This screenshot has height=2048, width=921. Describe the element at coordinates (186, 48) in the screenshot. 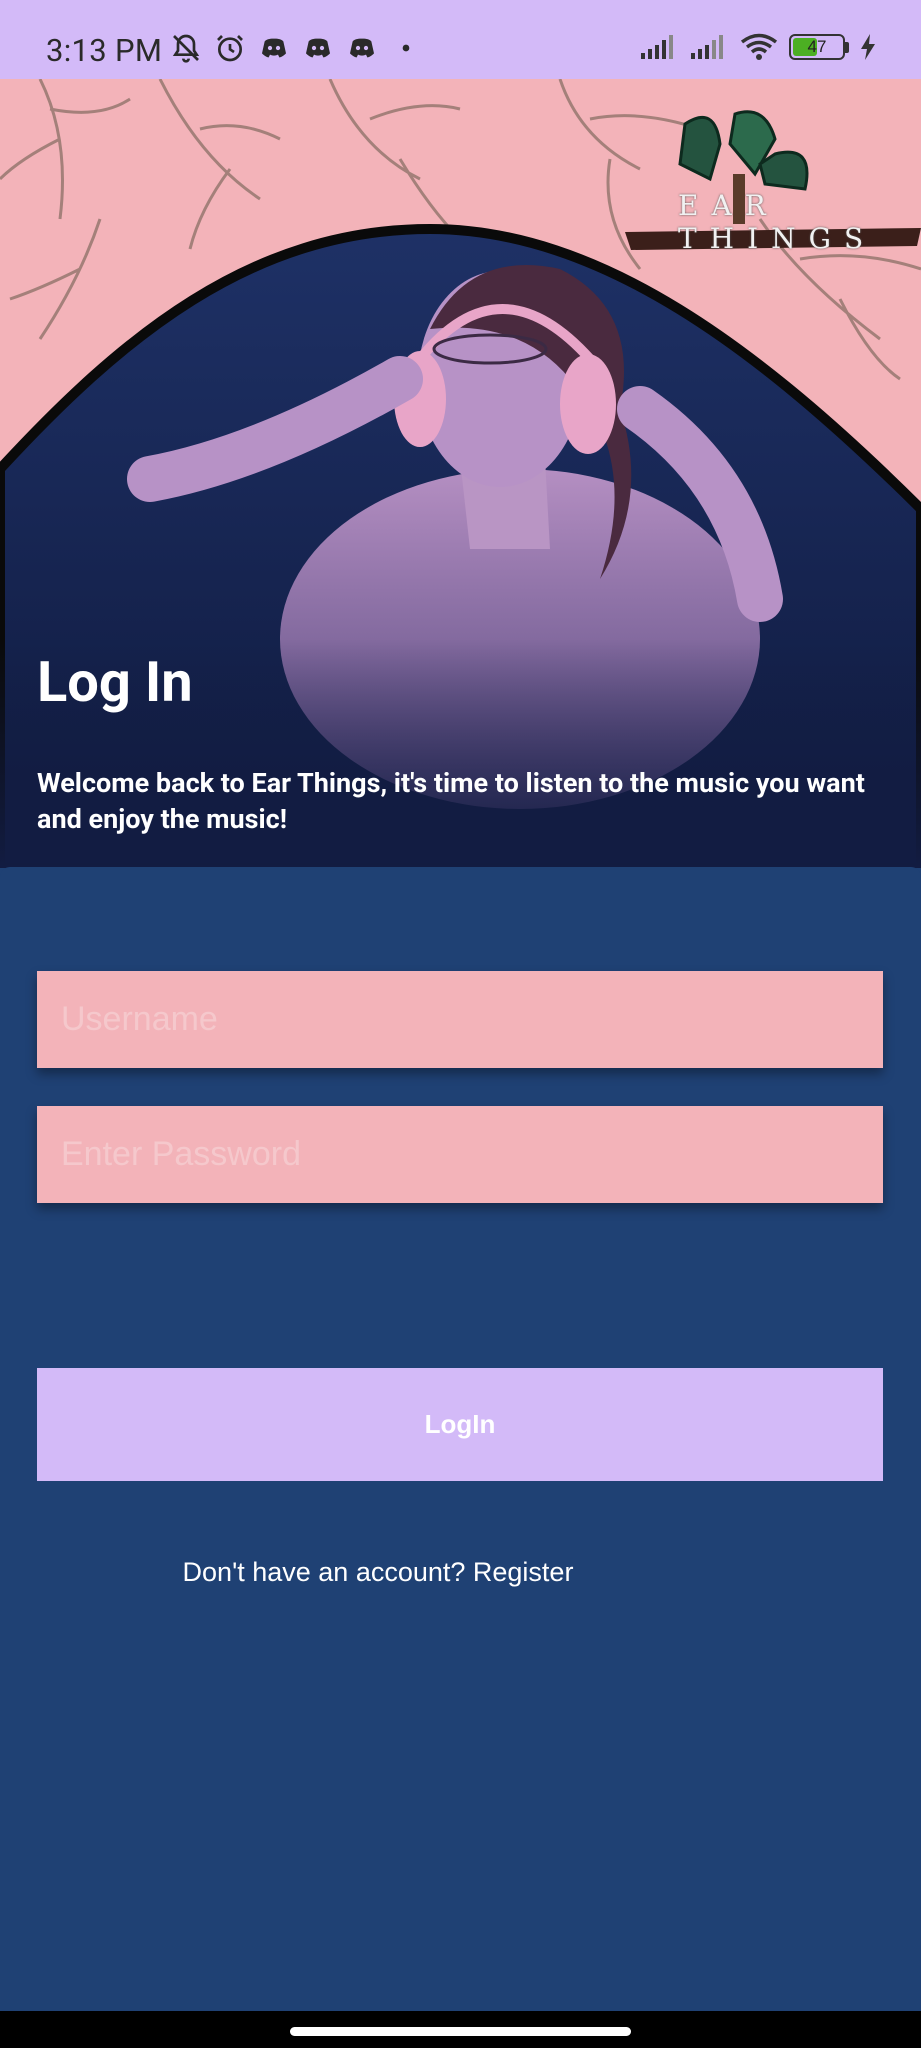

I see `bell-off-icon` at that location.